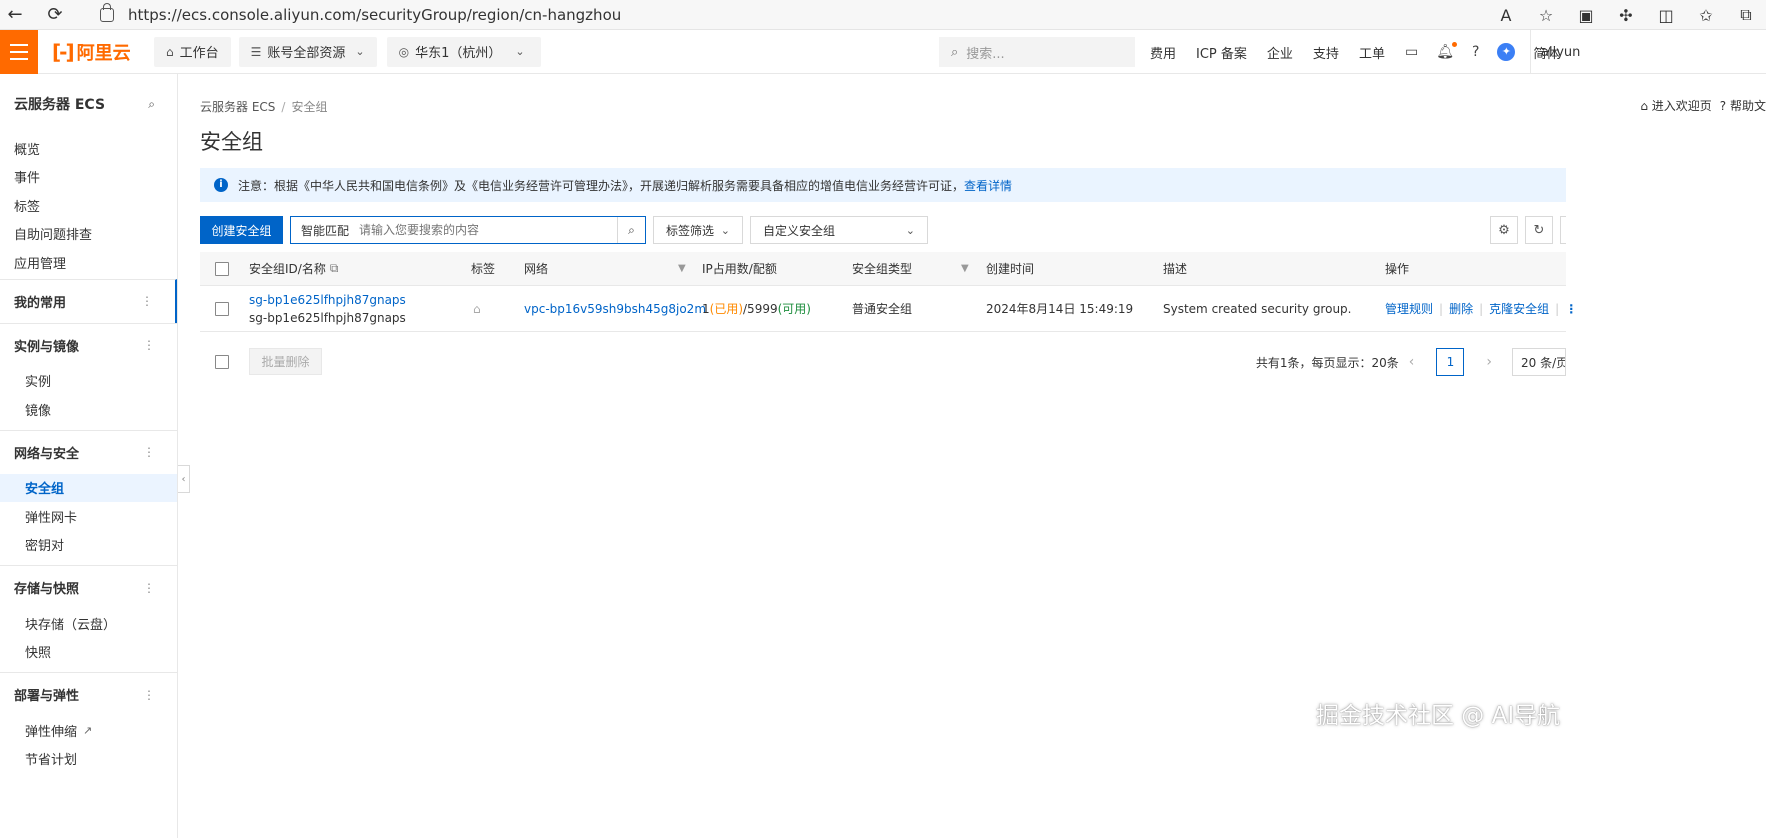 The height and width of the screenshot is (838, 1766). Describe the element at coordinates (222, 308) in the screenshot. I see `row-checkbox` at that location.